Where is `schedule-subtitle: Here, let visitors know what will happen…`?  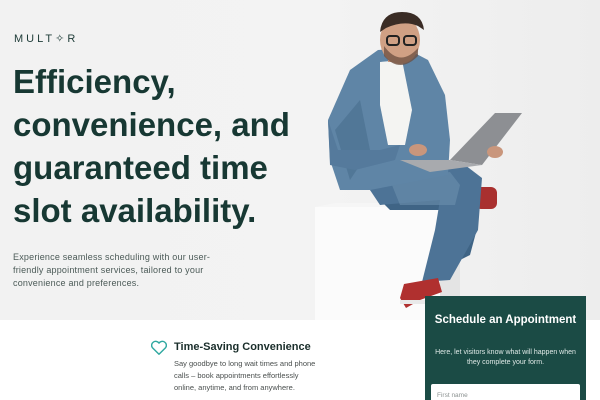 schedule-subtitle: Here, let visitors know what will happen… is located at coordinates (505, 357).